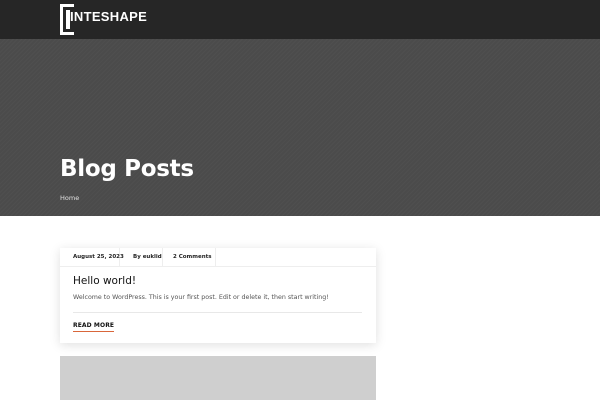  Describe the element at coordinates (218, 378) in the screenshot. I see `post-image-placeholder` at that location.